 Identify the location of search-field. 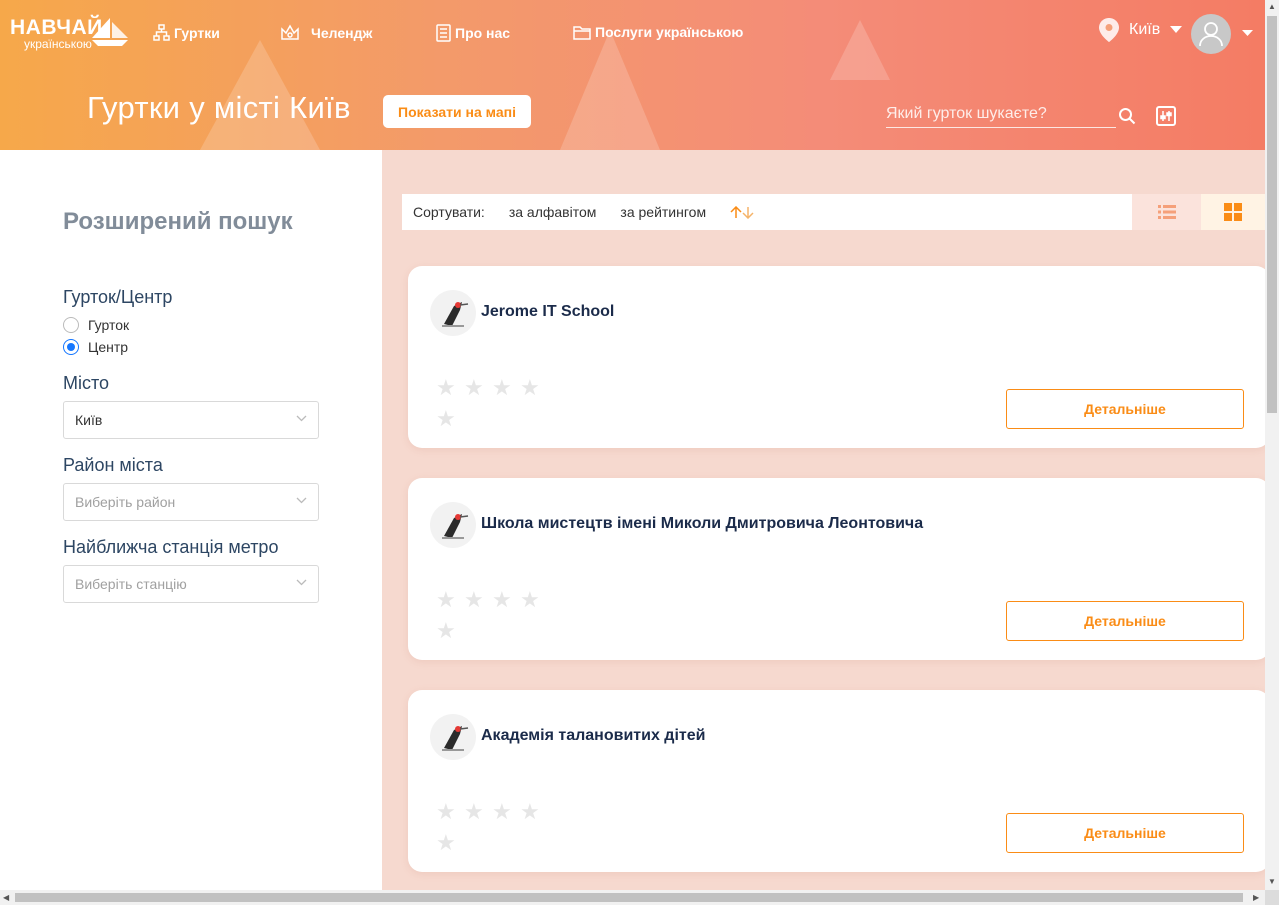
(1001, 114).